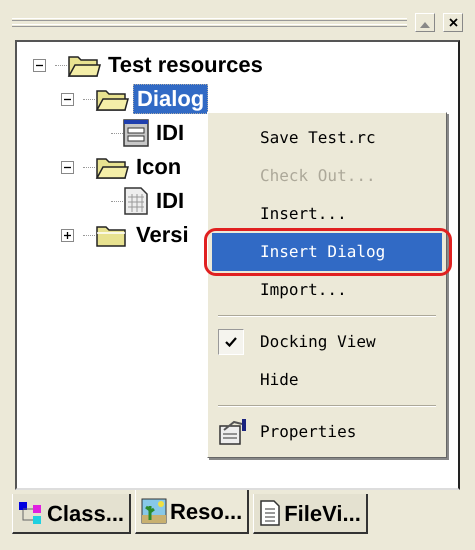  What do you see at coordinates (162, 235) in the screenshot?
I see `tree-item: Versi` at bounding box center [162, 235].